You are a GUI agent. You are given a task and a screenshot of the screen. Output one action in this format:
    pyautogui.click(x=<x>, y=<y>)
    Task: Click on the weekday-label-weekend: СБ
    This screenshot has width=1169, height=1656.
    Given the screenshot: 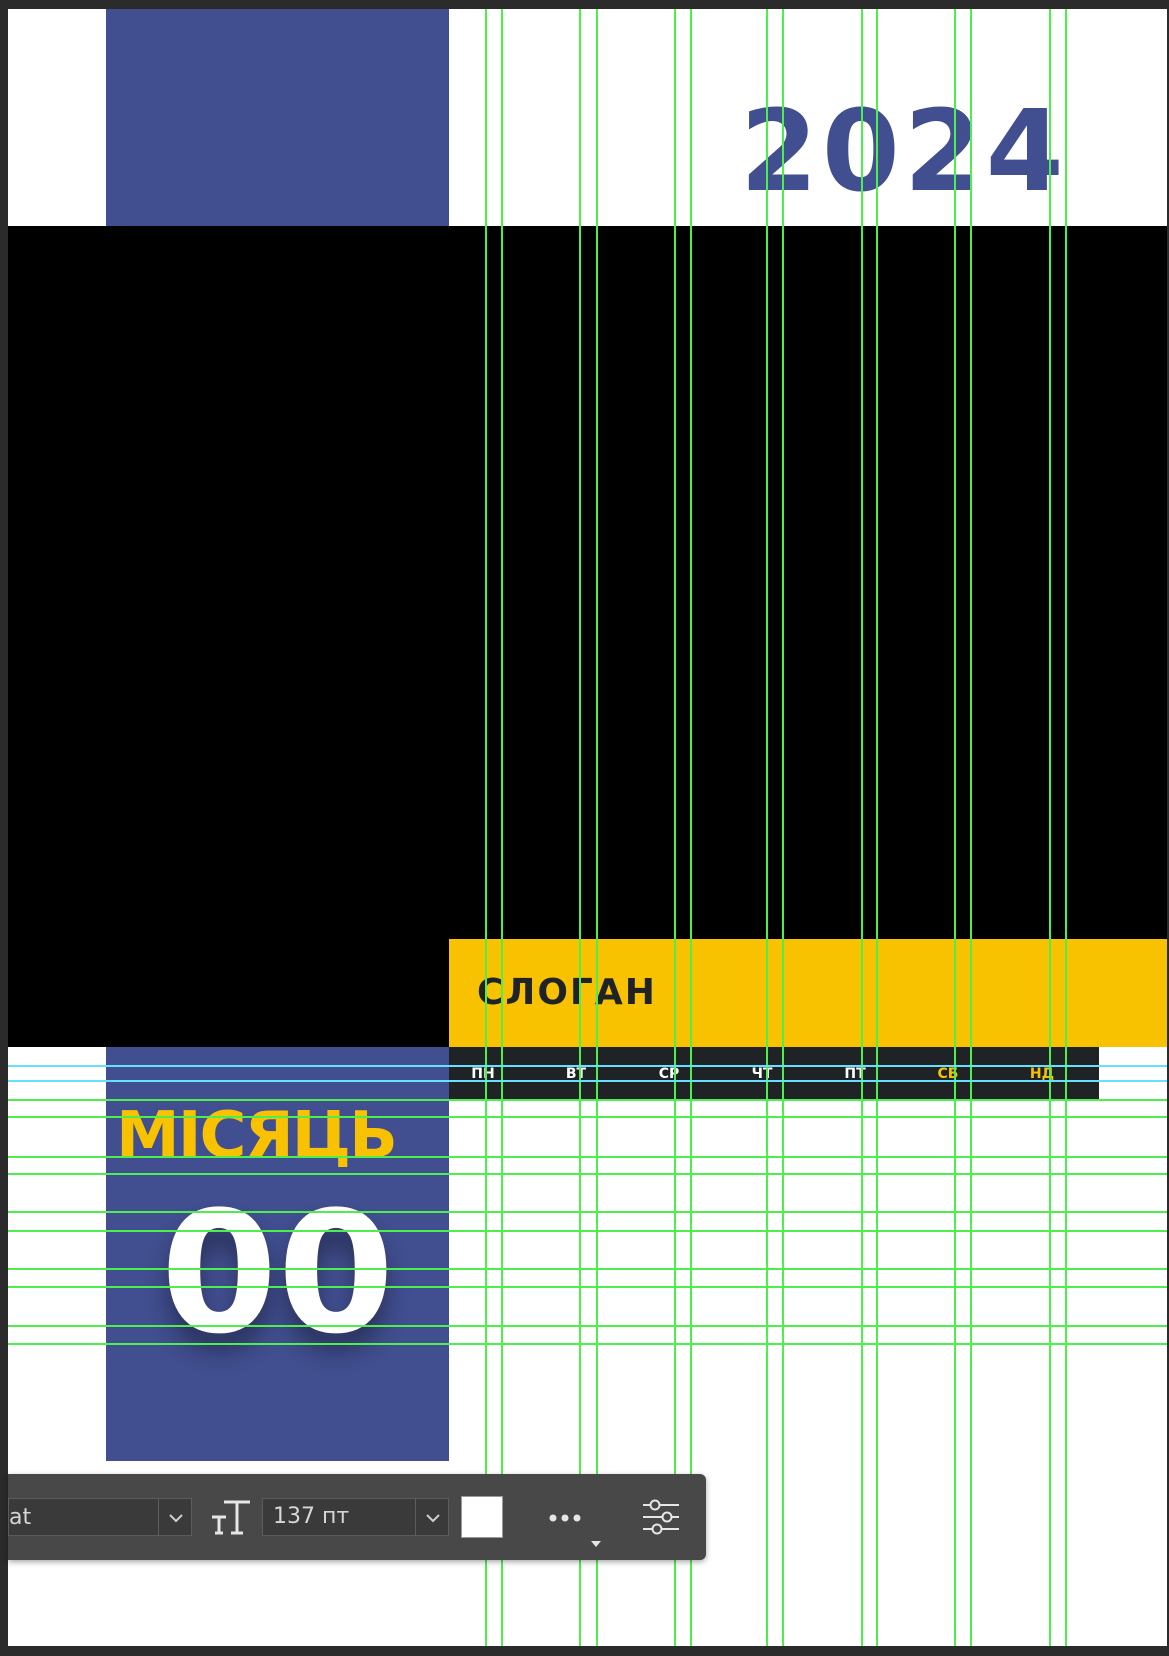 What is the action you would take?
    pyautogui.click(x=948, y=1074)
    